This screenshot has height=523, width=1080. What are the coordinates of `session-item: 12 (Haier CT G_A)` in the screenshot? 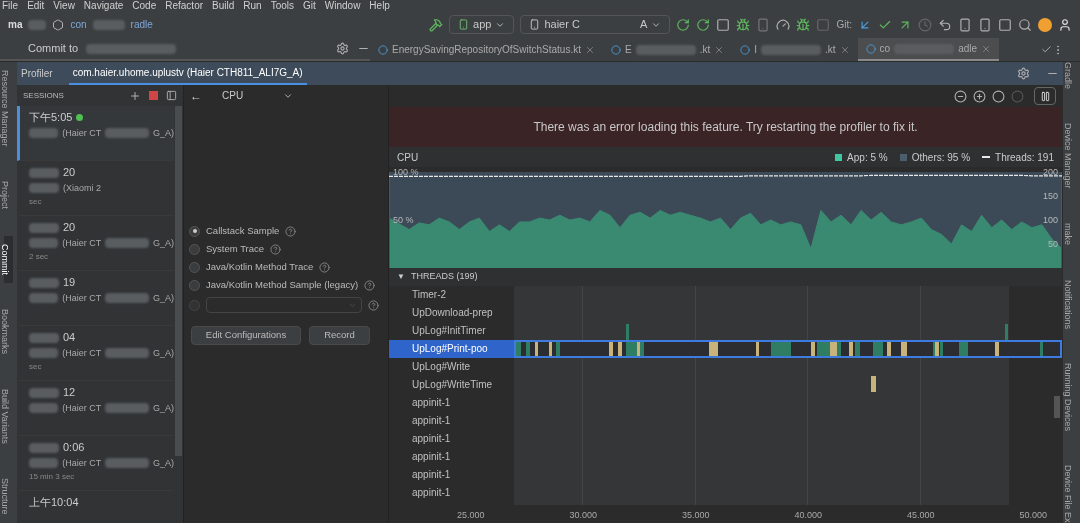 It's located at (95, 408).